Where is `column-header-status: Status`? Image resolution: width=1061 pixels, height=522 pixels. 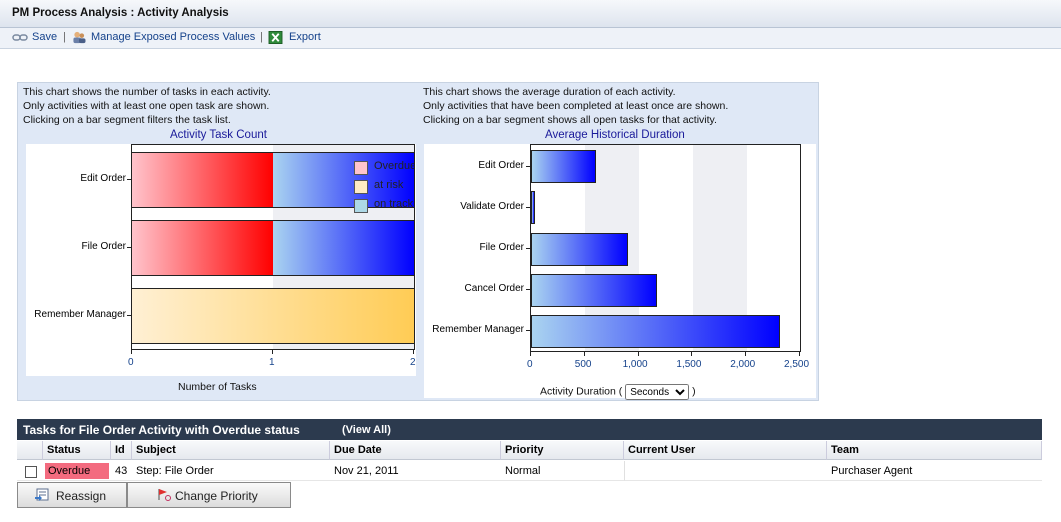 column-header-status: Status is located at coordinates (77, 450).